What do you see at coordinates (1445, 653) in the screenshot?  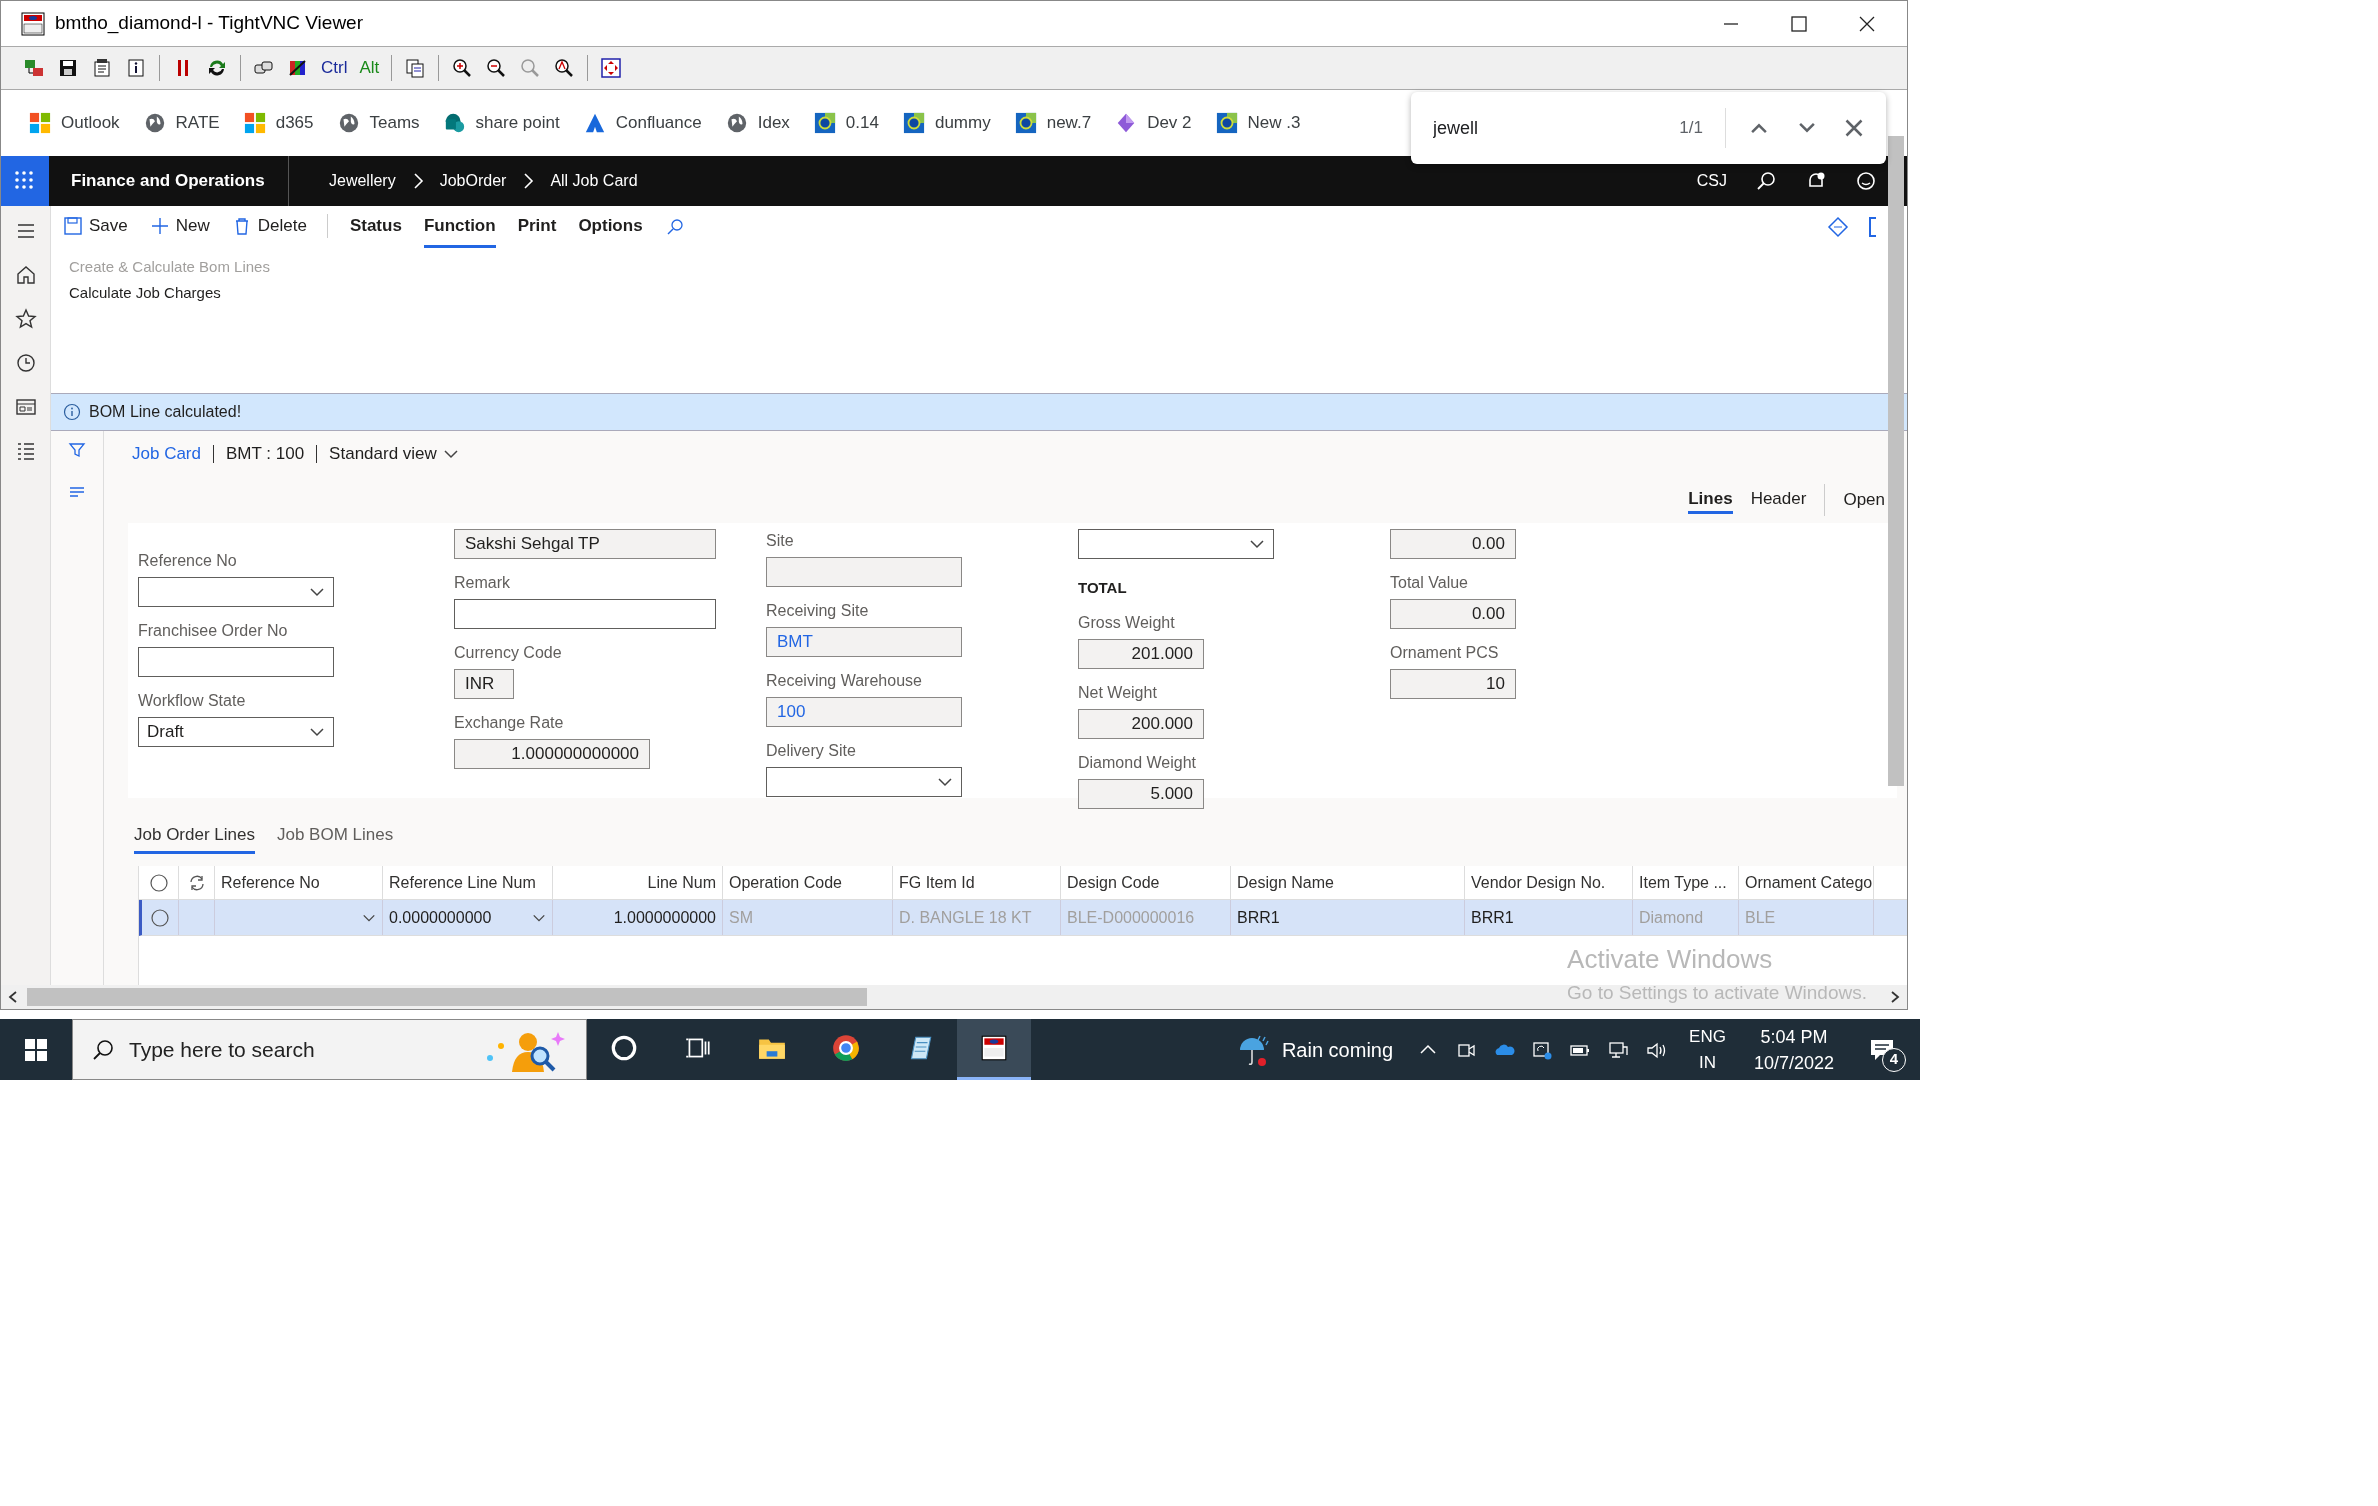 I see `field-label: Ornament PCS` at bounding box center [1445, 653].